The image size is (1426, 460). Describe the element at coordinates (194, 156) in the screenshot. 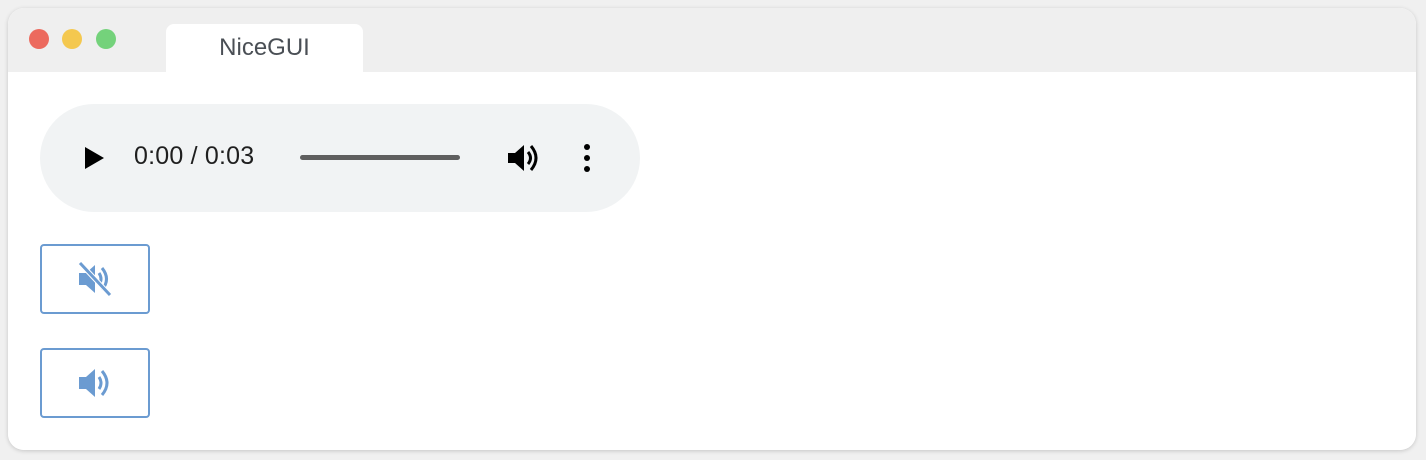

I see `time-display: 0:00 / 0:03` at that location.